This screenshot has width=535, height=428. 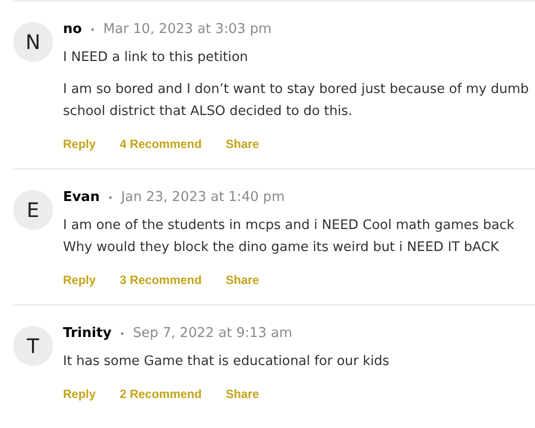 I want to click on comment-action-link: 4 Recommend, so click(x=161, y=144).